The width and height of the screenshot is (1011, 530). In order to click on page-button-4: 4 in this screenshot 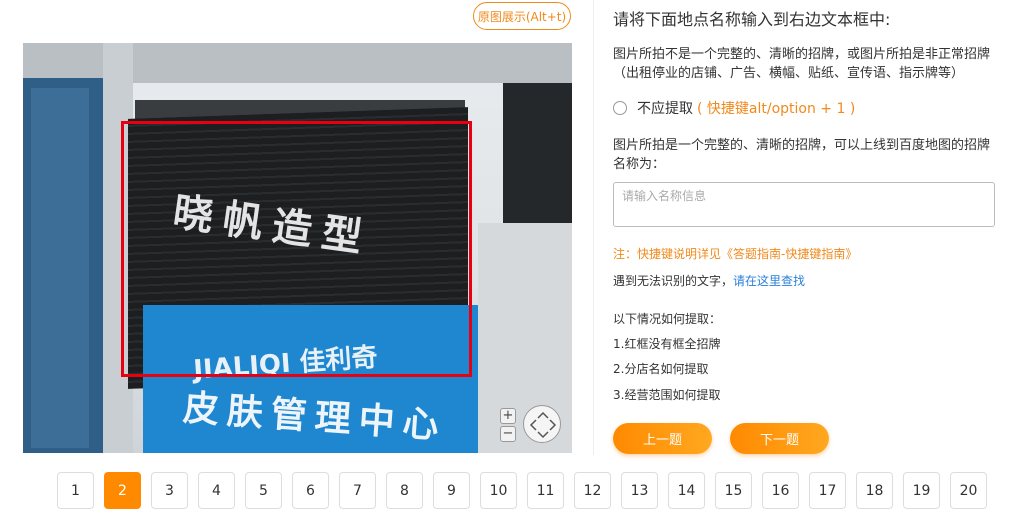, I will do `click(216, 490)`.